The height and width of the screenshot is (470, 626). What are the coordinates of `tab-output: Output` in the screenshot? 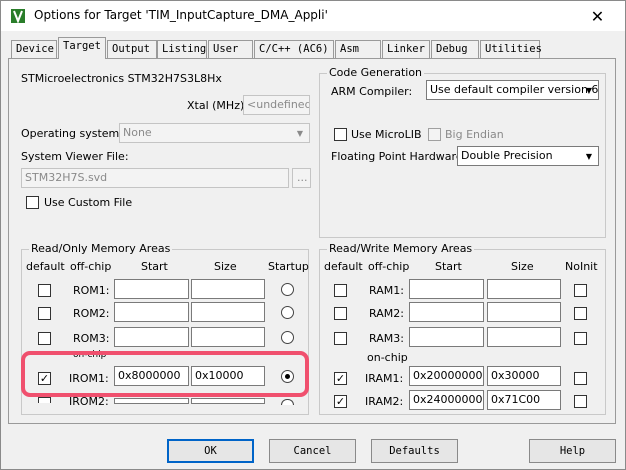 It's located at (132, 49).